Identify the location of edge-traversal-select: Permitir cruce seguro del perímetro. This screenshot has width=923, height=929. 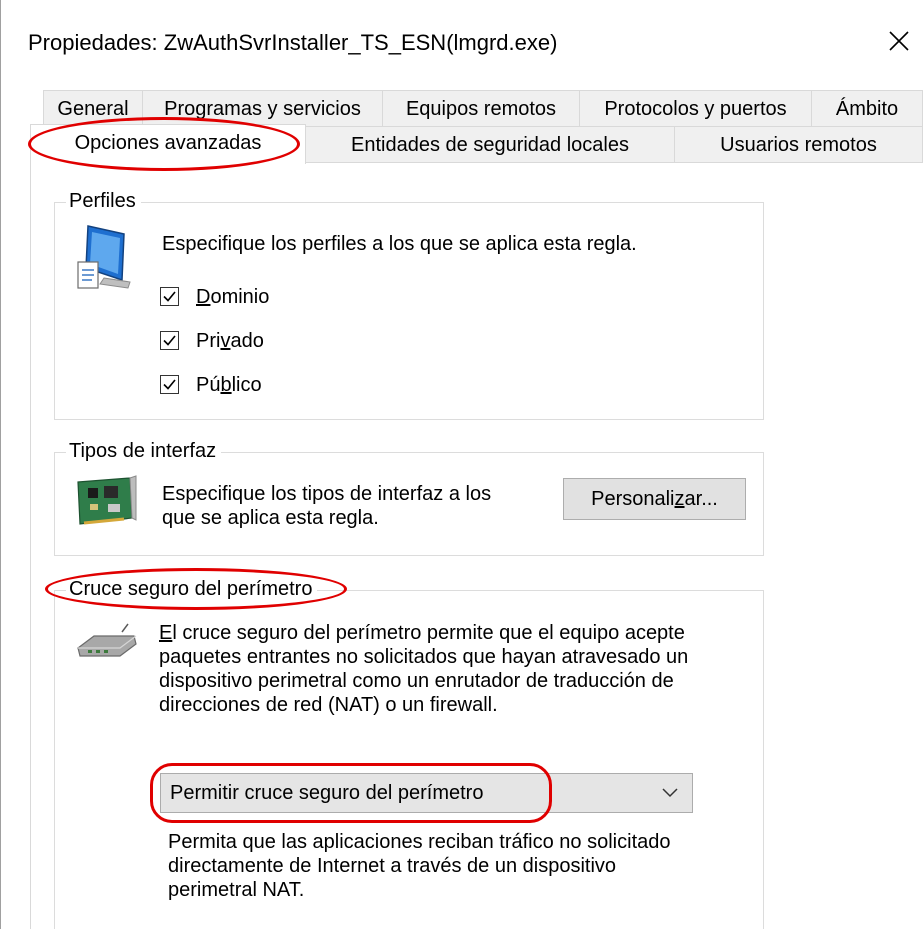
(426, 793).